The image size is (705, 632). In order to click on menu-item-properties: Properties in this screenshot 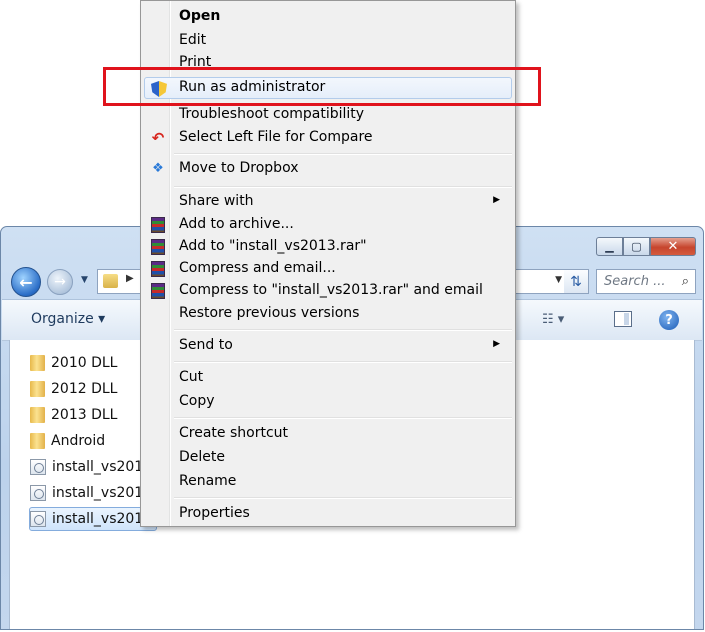, I will do `click(328, 514)`.